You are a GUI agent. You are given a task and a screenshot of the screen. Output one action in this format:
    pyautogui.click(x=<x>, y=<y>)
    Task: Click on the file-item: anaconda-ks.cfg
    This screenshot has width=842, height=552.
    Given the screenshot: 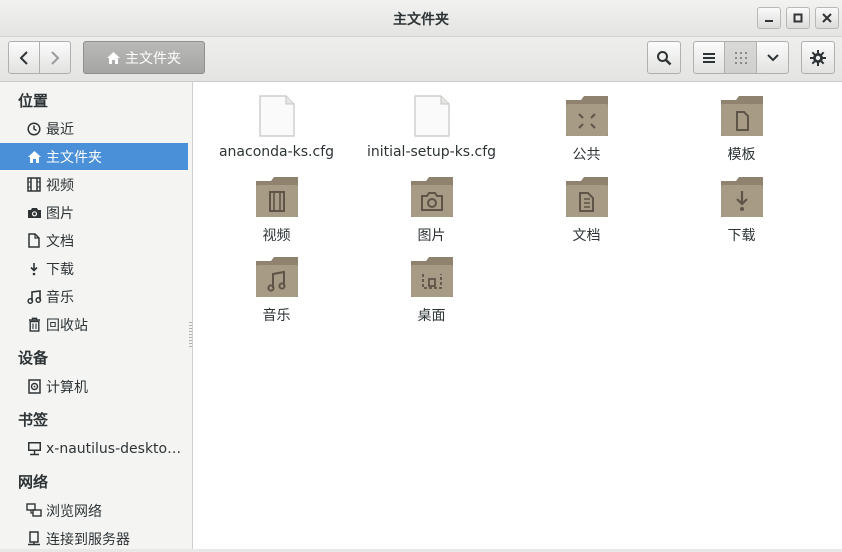 What is the action you would take?
    pyautogui.click(x=276, y=125)
    